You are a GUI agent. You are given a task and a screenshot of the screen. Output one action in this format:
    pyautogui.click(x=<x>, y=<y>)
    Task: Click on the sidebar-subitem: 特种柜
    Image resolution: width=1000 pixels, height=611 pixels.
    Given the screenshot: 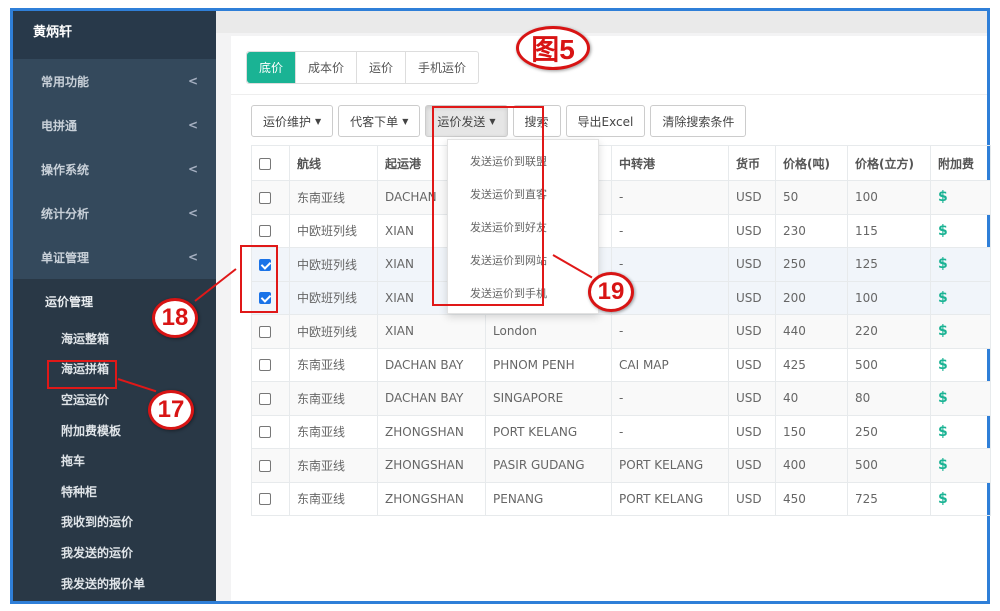 What is the action you would take?
    pyautogui.click(x=114, y=491)
    